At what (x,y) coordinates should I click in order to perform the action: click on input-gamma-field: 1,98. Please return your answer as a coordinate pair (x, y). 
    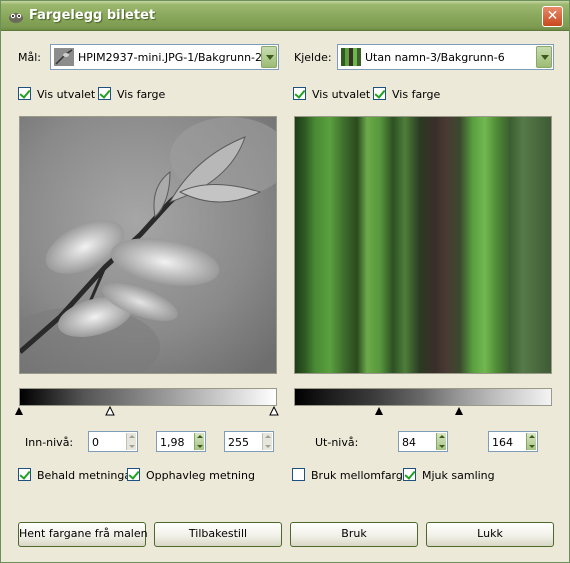
    Looking at the image, I should click on (181, 441).